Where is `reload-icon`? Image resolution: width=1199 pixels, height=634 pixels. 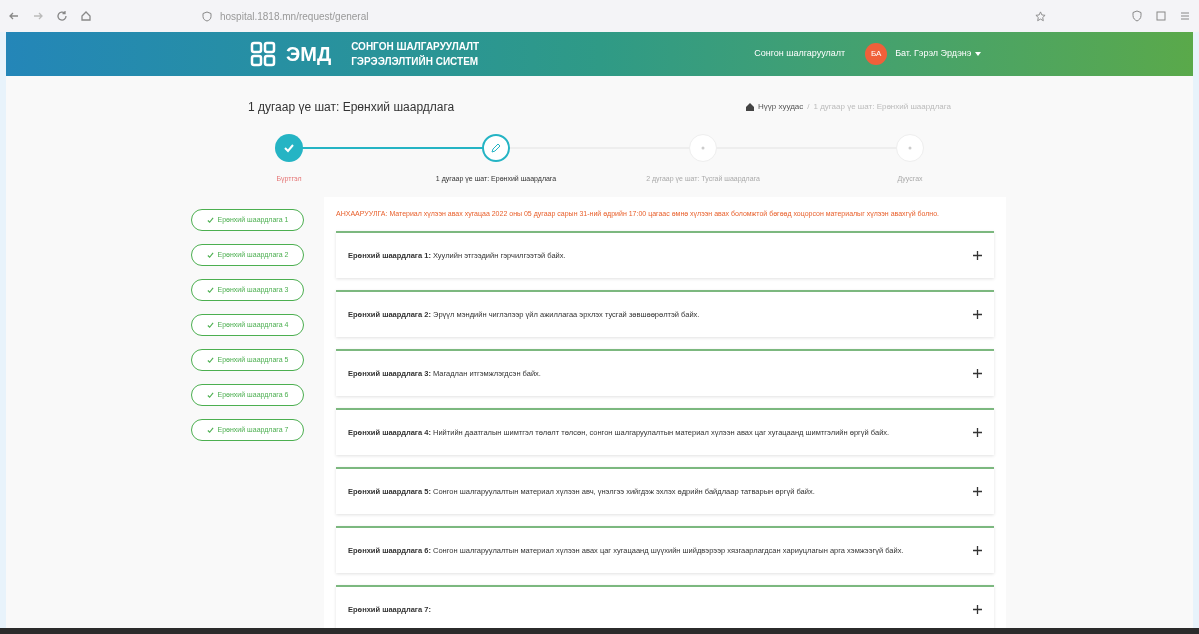
reload-icon is located at coordinates (62, 16).